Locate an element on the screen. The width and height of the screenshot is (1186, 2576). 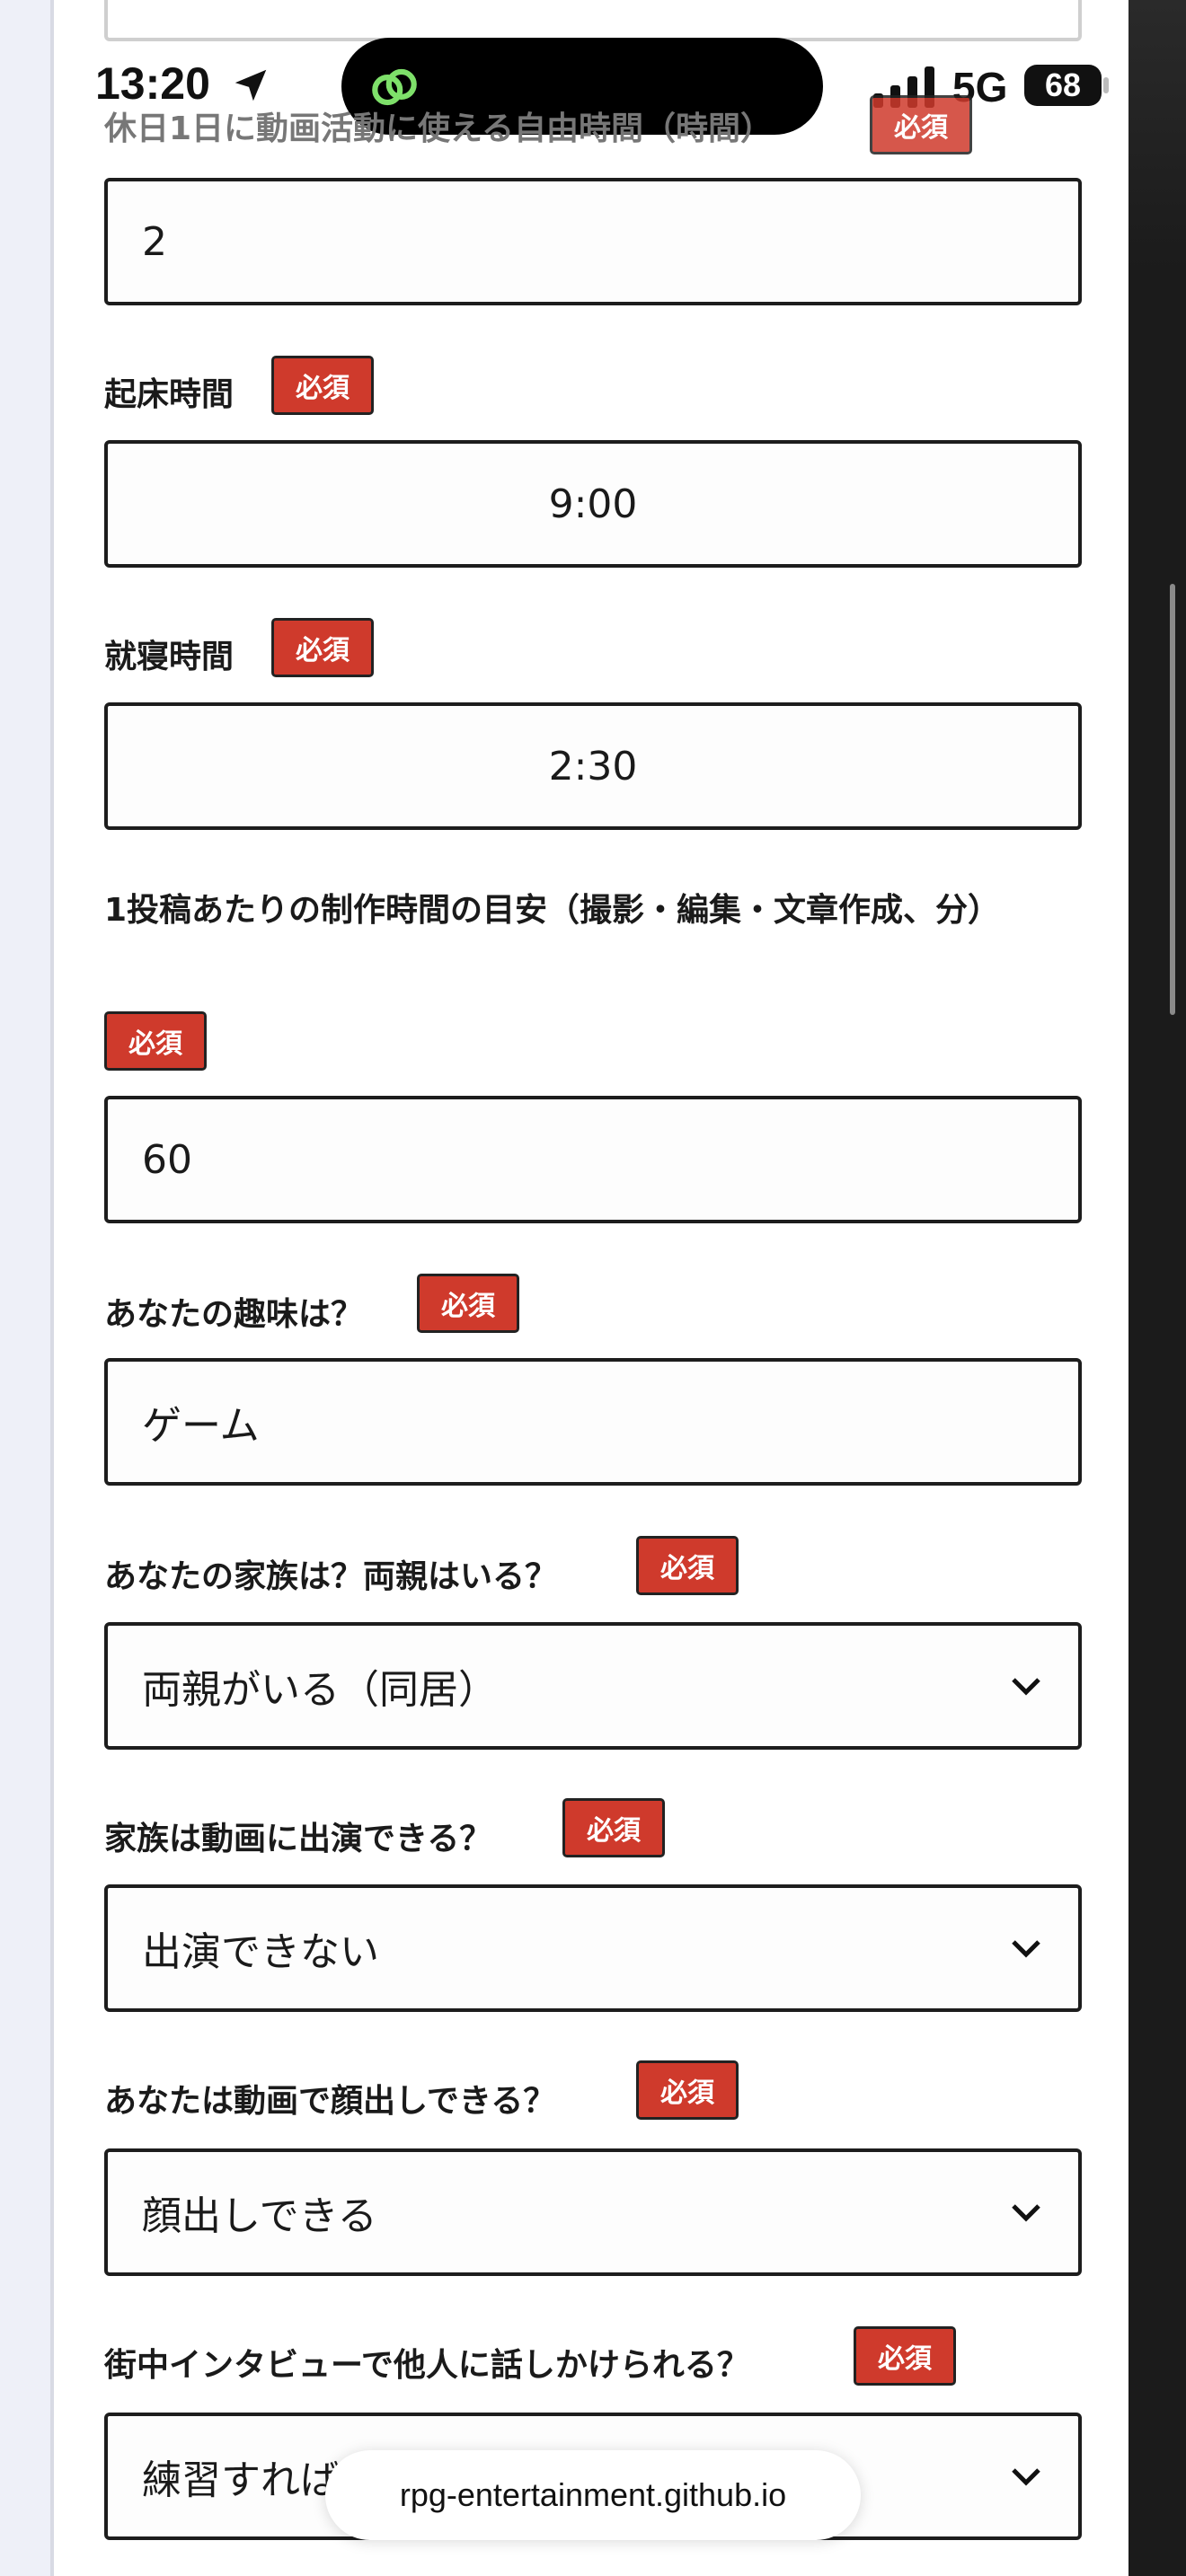
sleep-time-input: 2:30 is located at coordinates (593, 766).